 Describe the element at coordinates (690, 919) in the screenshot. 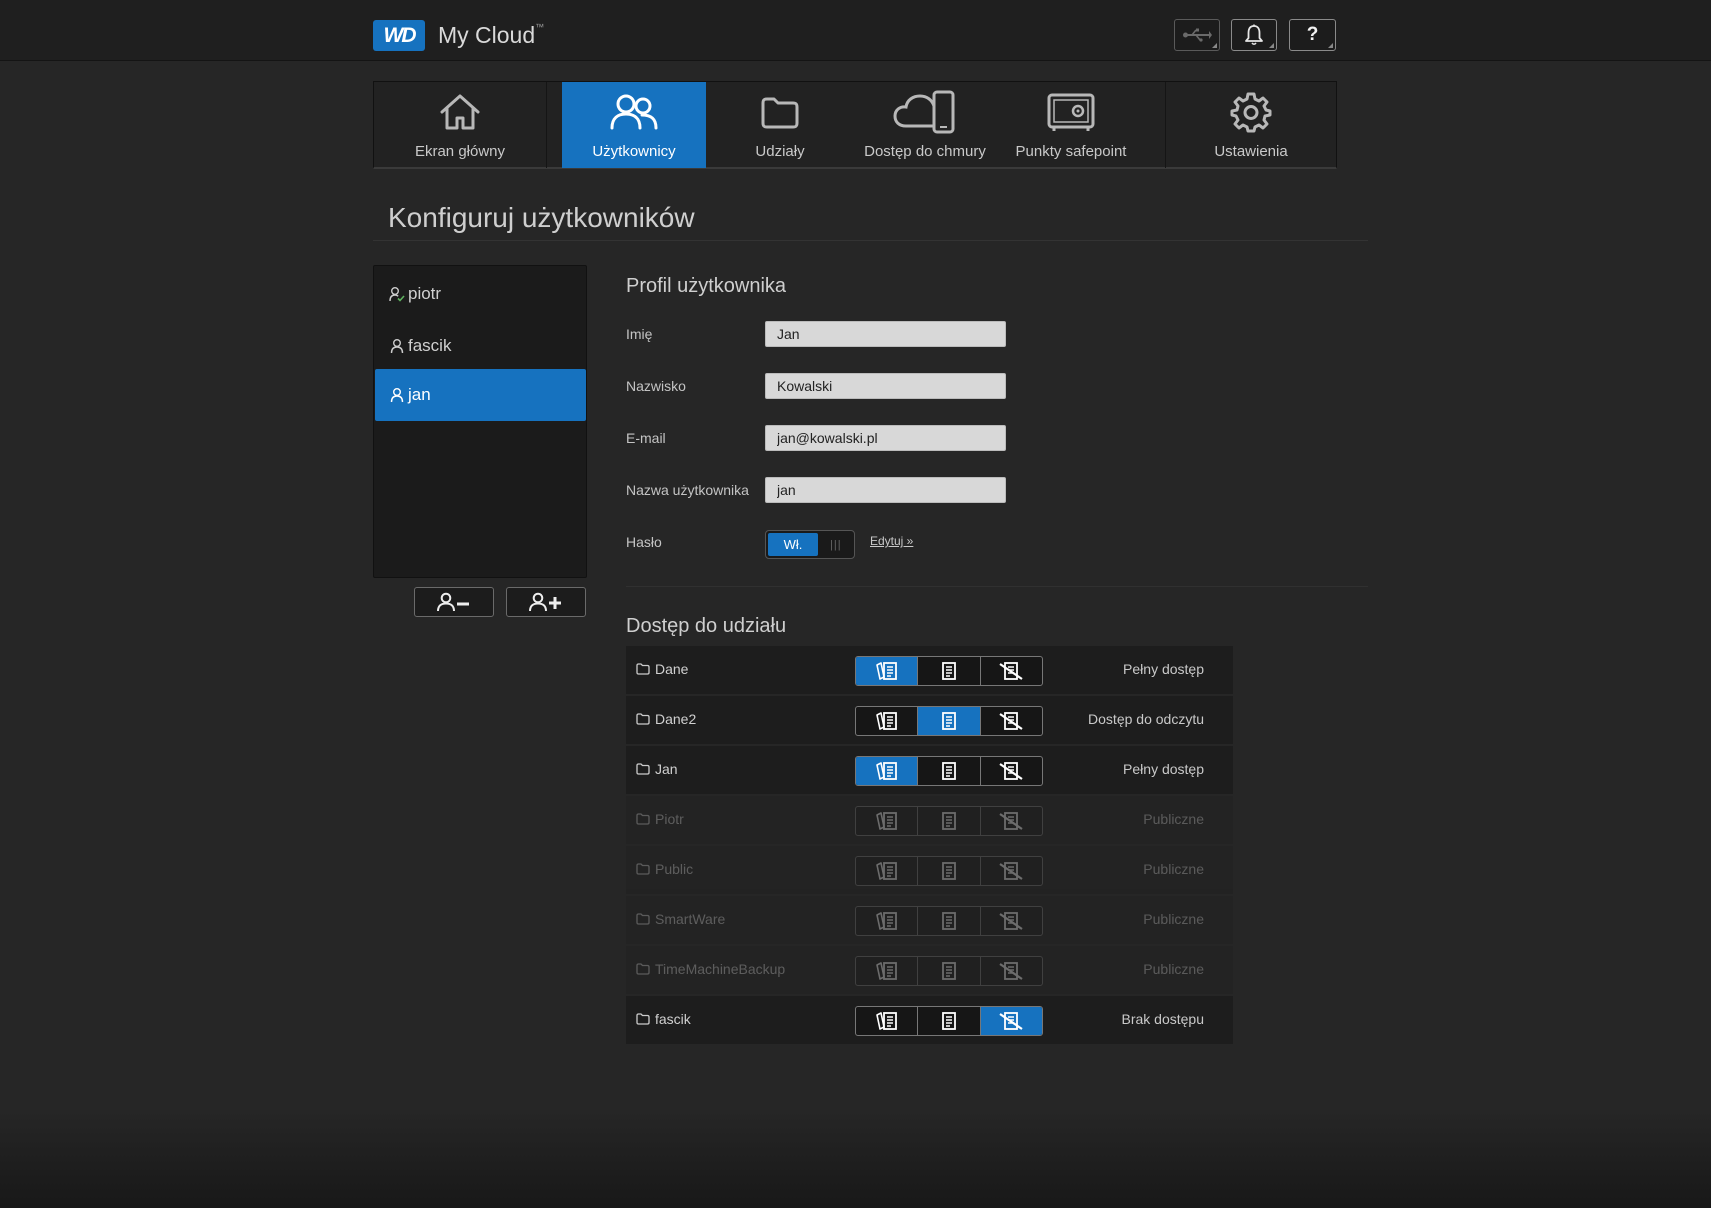

I see `share-name-text: SmartWare` at that location.